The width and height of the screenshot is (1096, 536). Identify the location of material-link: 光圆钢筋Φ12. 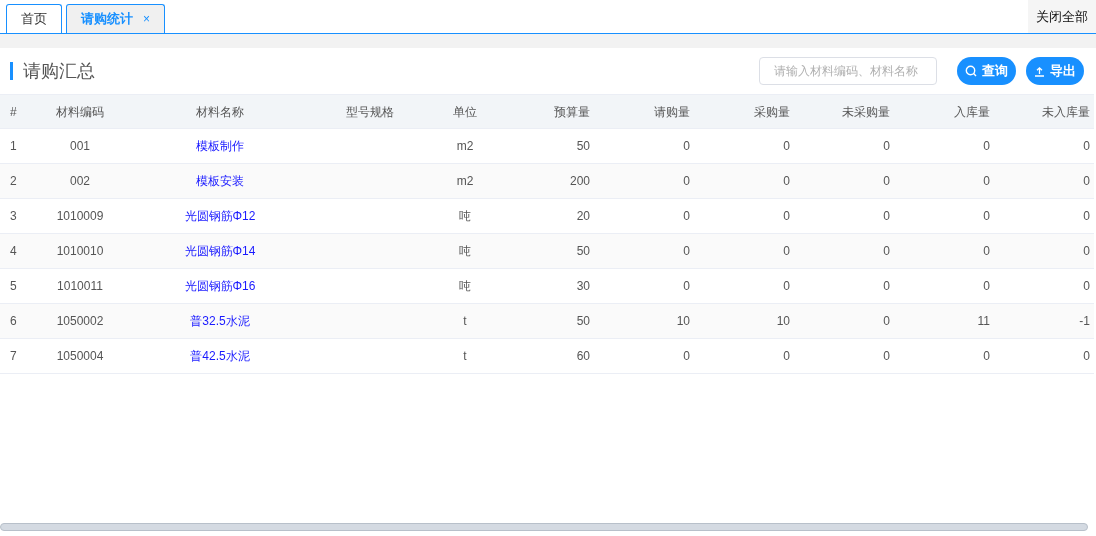
(220, 216).